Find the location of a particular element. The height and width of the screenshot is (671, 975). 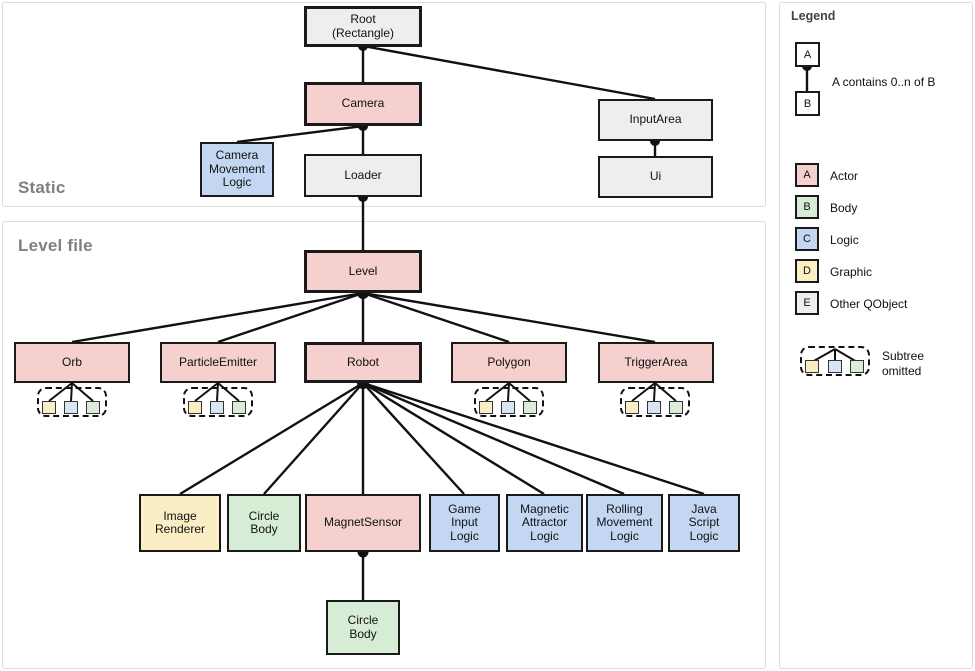

node-root-label: Root (Rectangle) is located at coordinates (363, 26).